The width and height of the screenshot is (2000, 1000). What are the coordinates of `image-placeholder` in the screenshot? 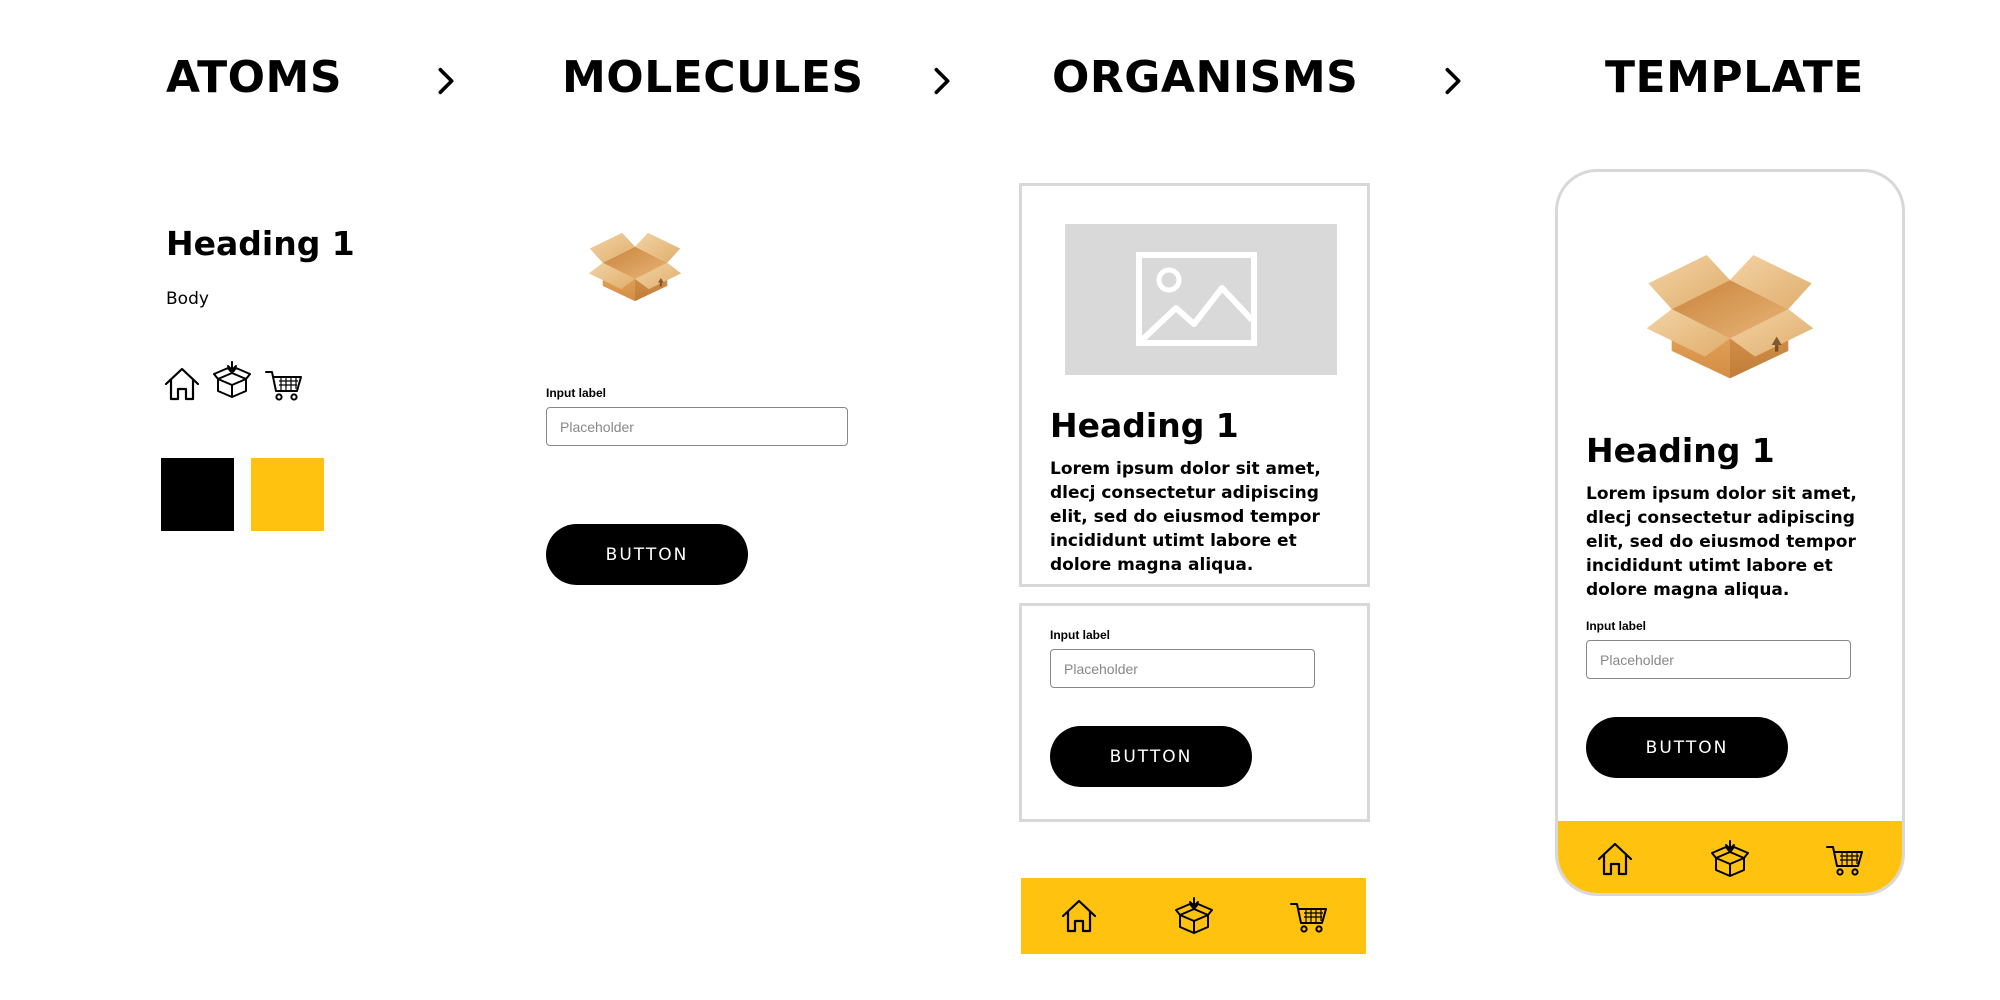 It's located at (1201, 299).